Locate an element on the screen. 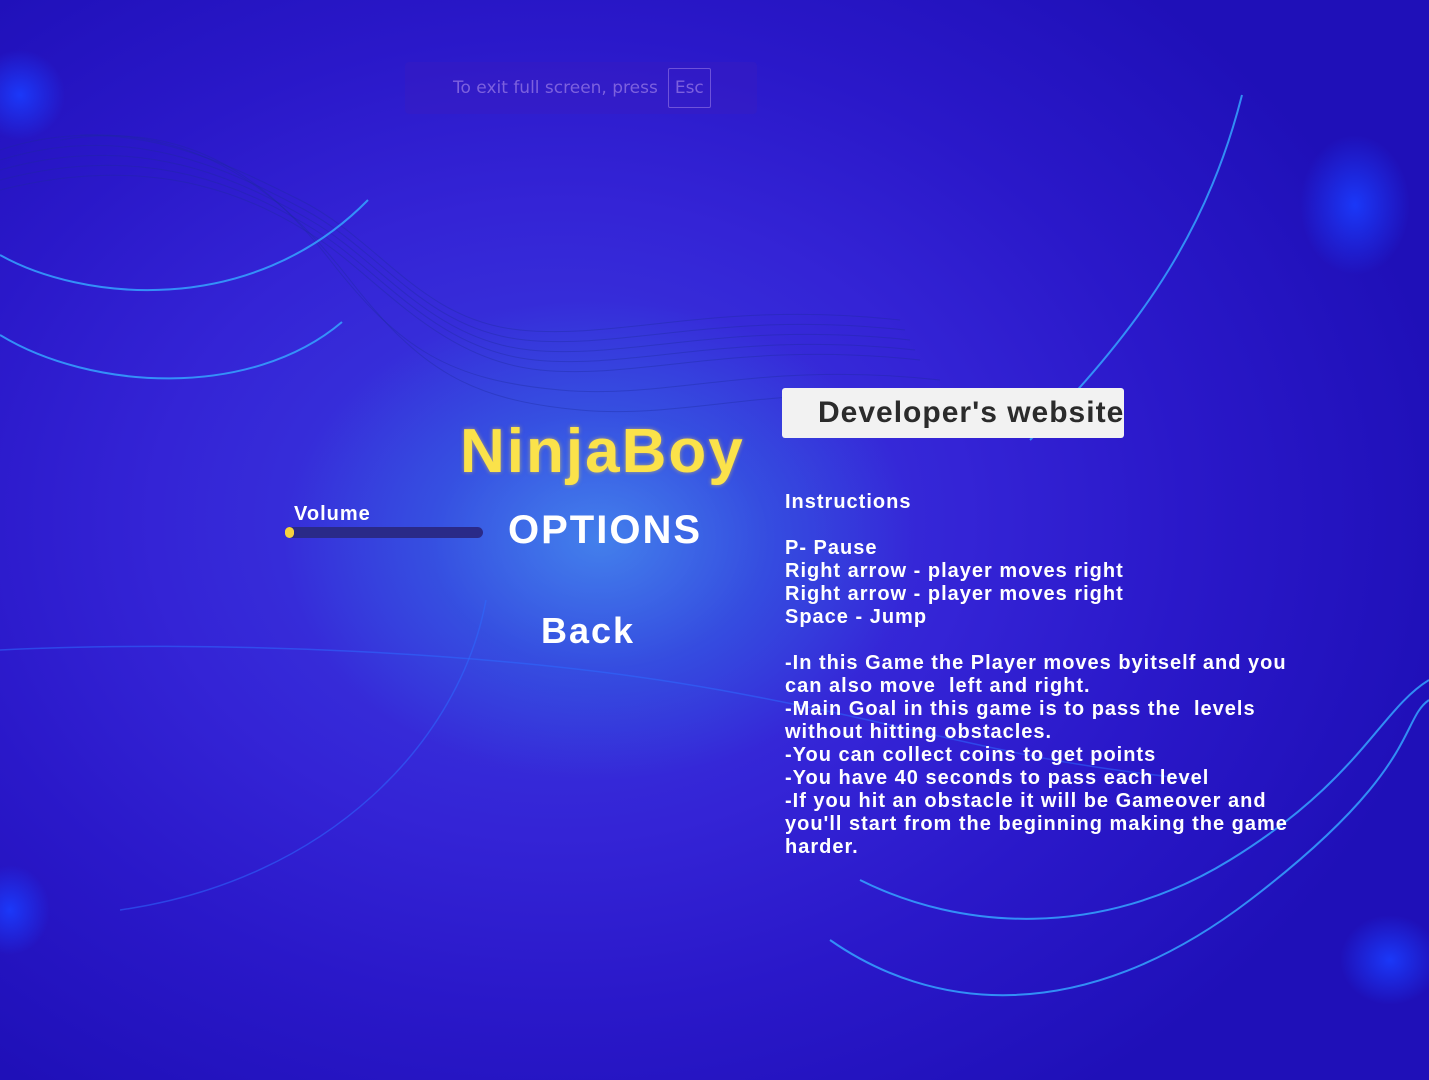 The image size is (1429, 1080). options-heading: OPTIONS is located at coordinates (605, 530).